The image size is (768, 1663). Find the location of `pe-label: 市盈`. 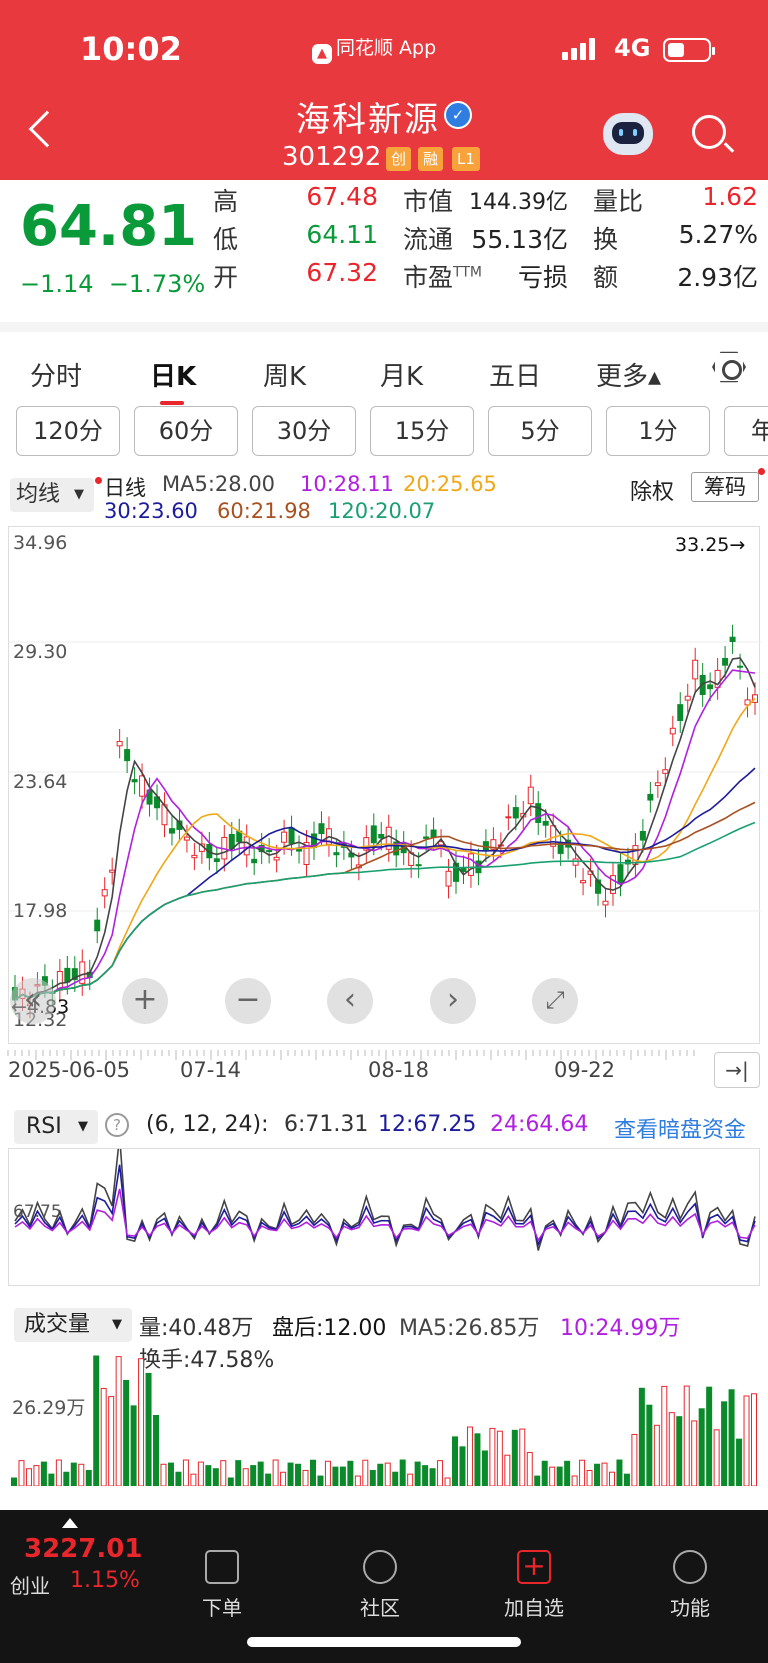

pe-label: 市盈 is located at coordinates (428, 277).